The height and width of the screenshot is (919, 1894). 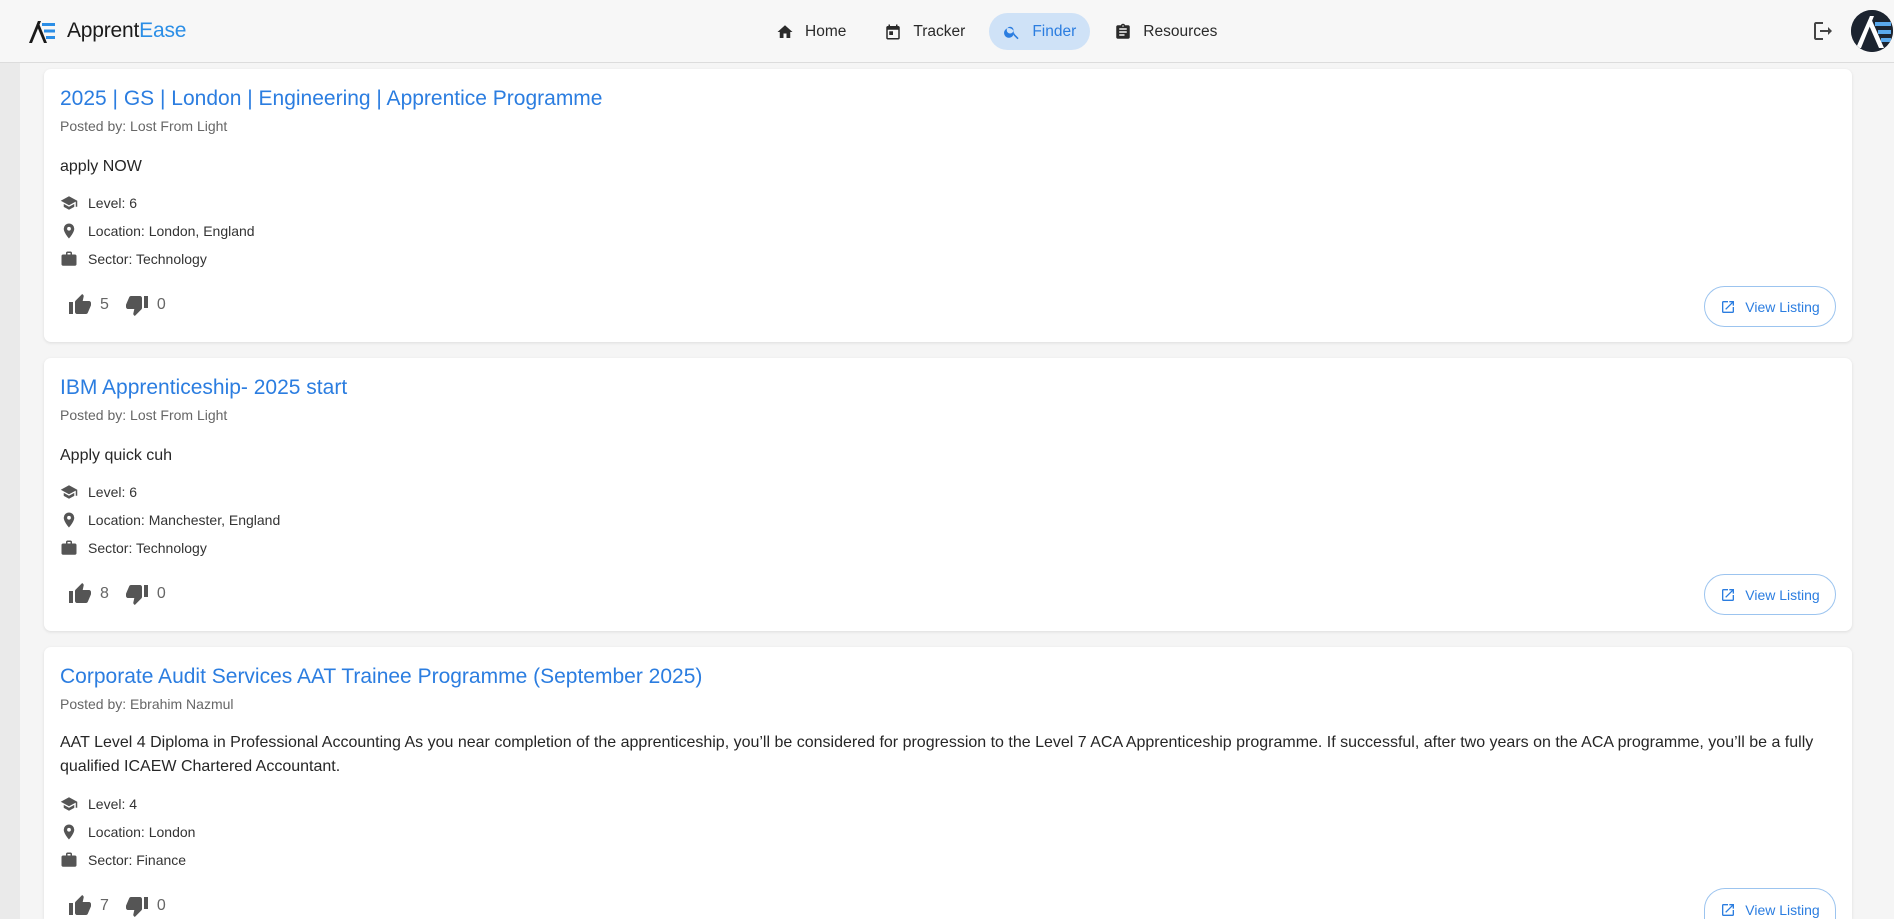 I want to click on main-nav: Home Tracker Finder Resources, so click(x=996, y=31).